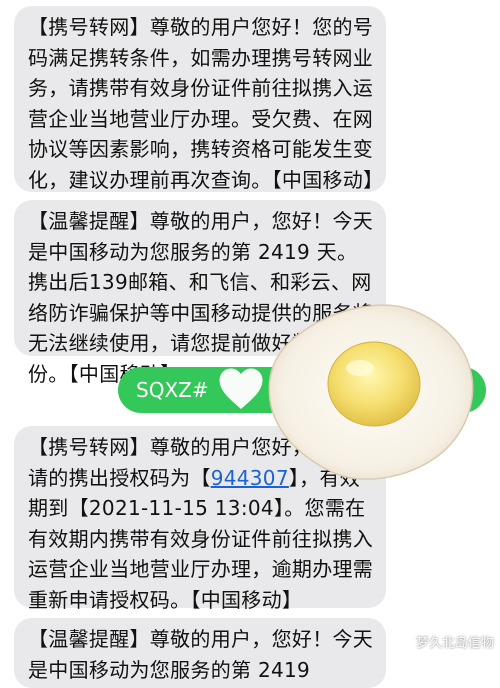  What do you see at coordinates (241, 388) in the screenshot?
I see `heart-doodle-icon` at bounding box center [241, 388].